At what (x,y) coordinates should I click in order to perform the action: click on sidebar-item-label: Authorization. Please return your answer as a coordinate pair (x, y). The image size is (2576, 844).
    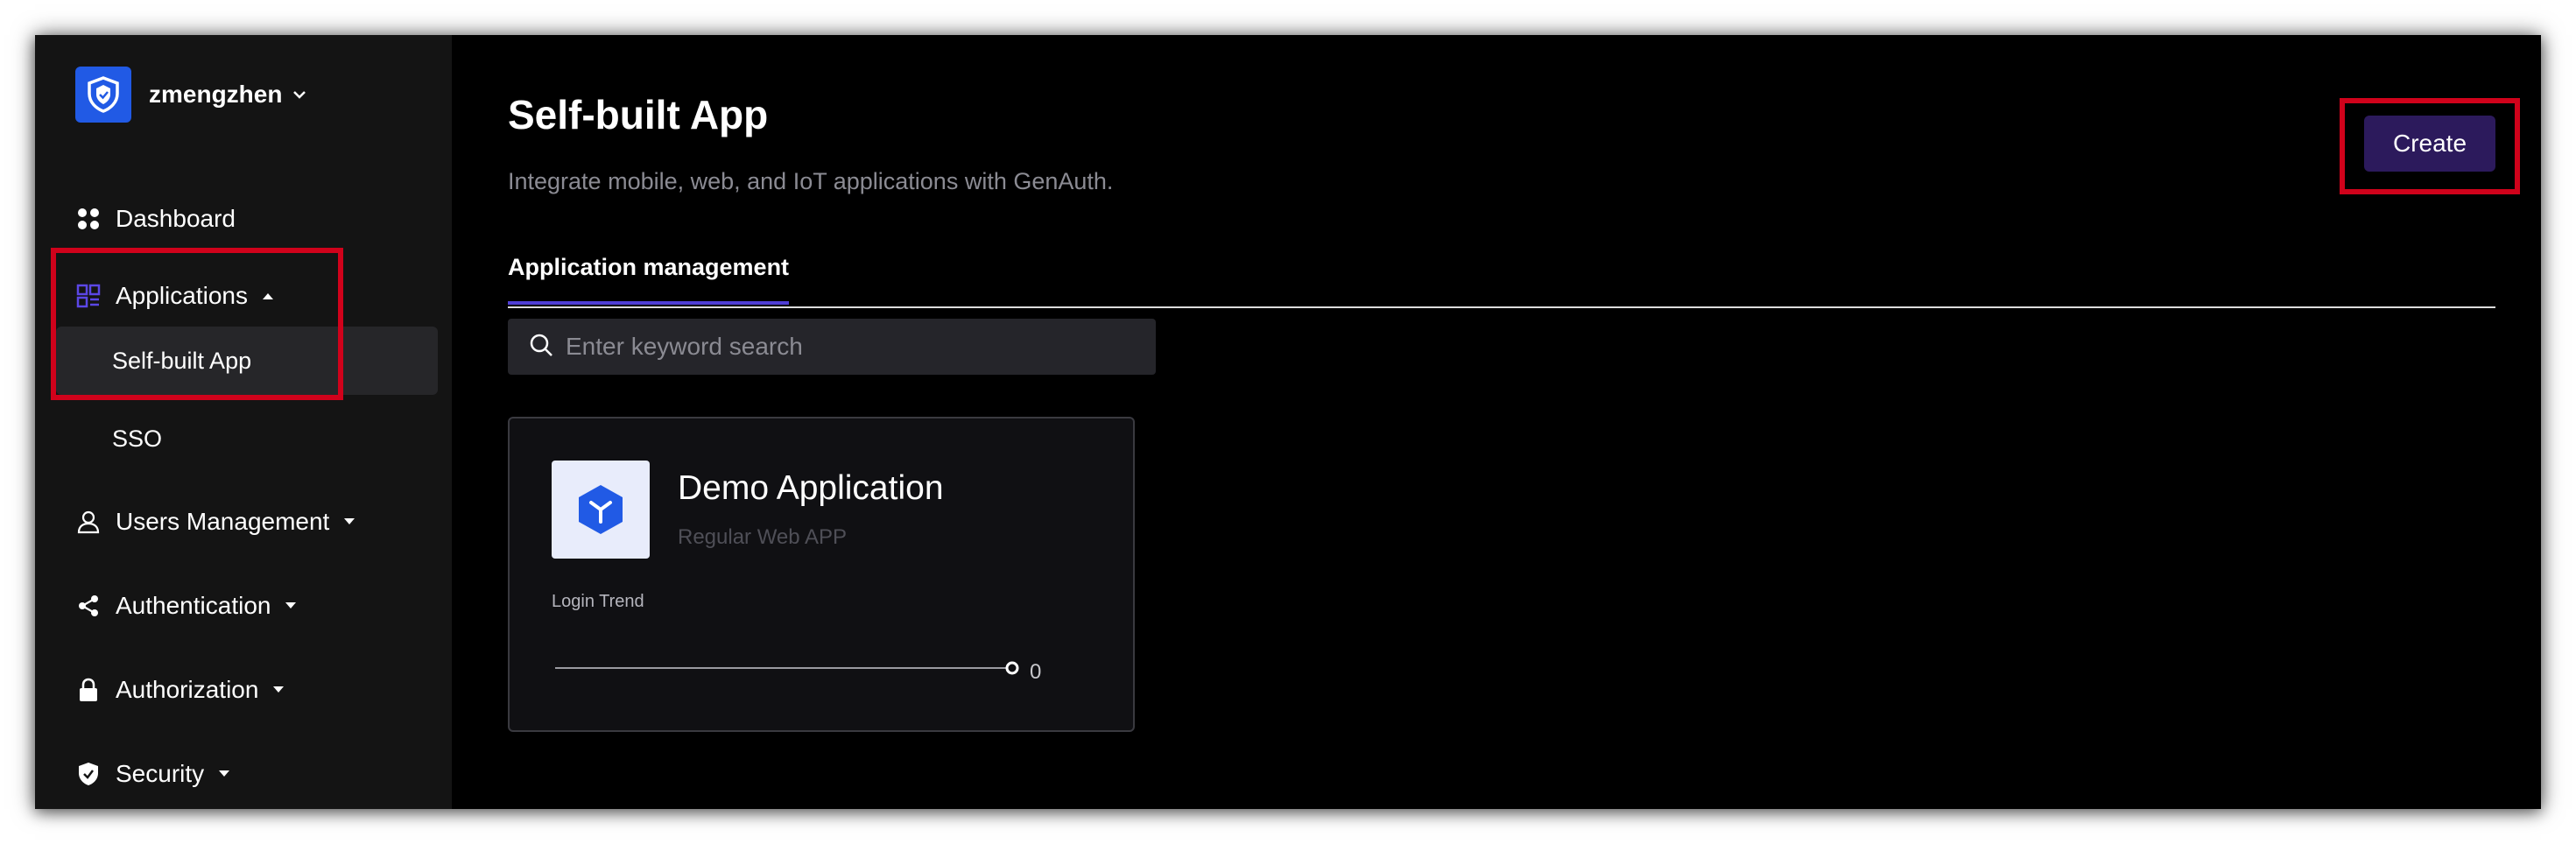
    Looking at the image, I should click on (187, 689).